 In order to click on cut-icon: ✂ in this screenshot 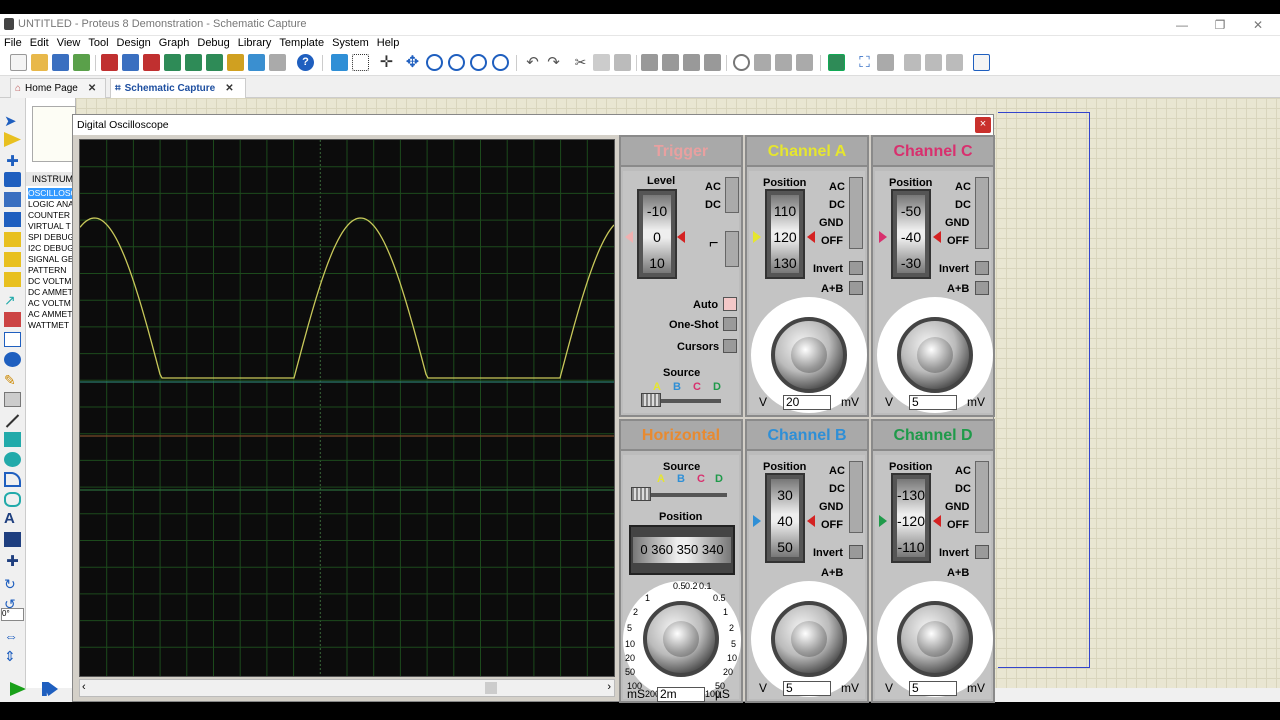, I will do `click(580, 62)`.